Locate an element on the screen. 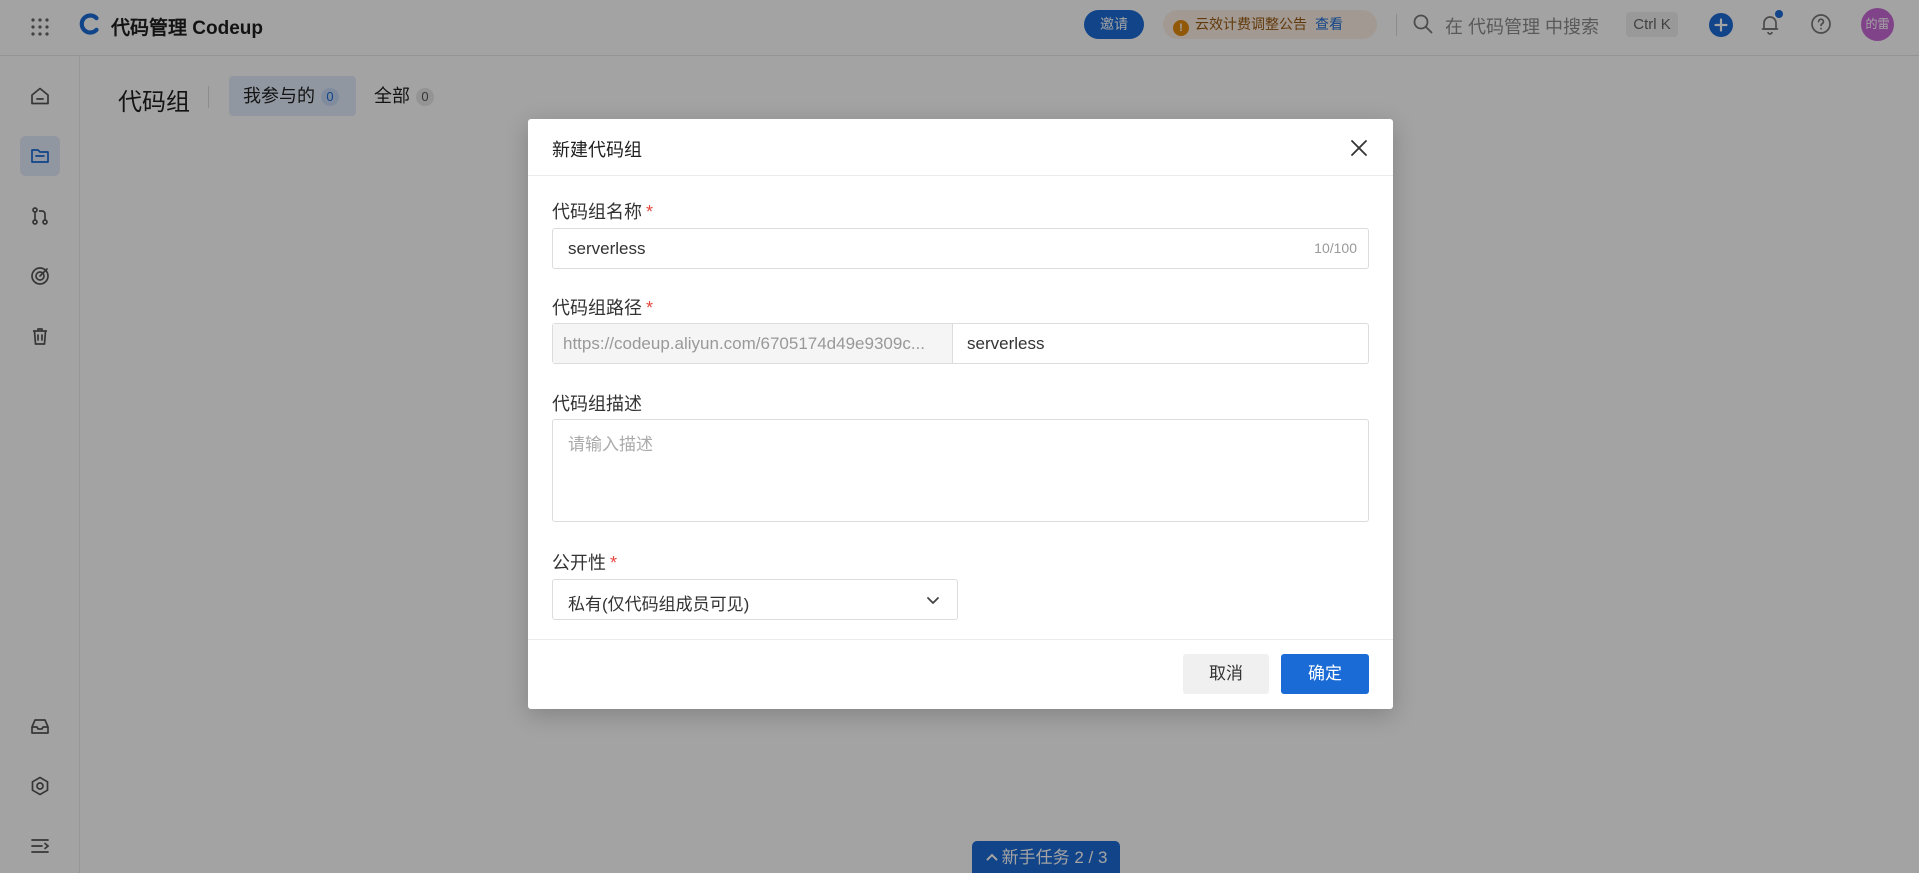  group-description-label: 代码组描述 is located at coordinates (597, 404).